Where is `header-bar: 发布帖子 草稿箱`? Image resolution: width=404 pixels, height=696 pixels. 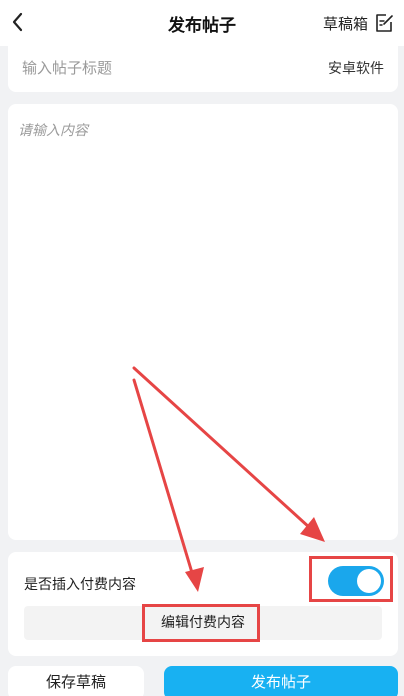 header-bar: 发布帖子 草稿箱 is located at coordinates (202, 23).